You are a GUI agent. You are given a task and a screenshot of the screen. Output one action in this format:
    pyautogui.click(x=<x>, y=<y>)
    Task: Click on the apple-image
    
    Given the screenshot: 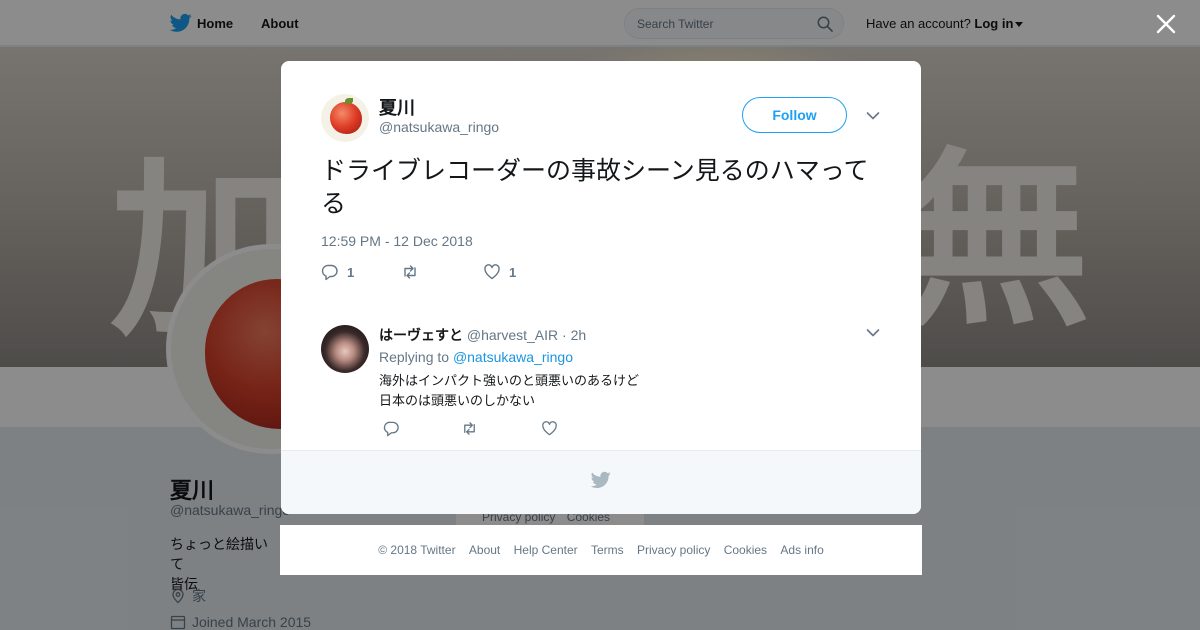 What is the action you would take?
    pyautogui.click(x=346, y=118)
    